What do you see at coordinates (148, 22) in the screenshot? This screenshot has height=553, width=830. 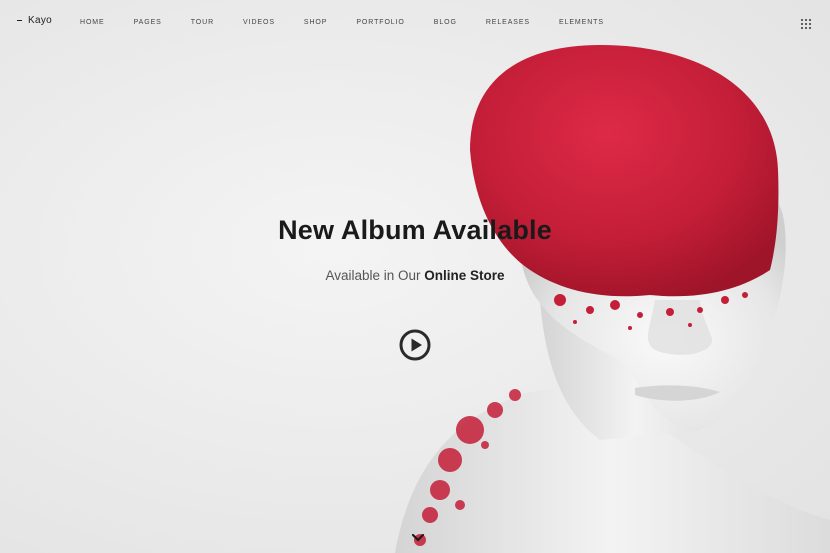 I see `nav-item-pages: PAGES` at bounding box center [148, 22].